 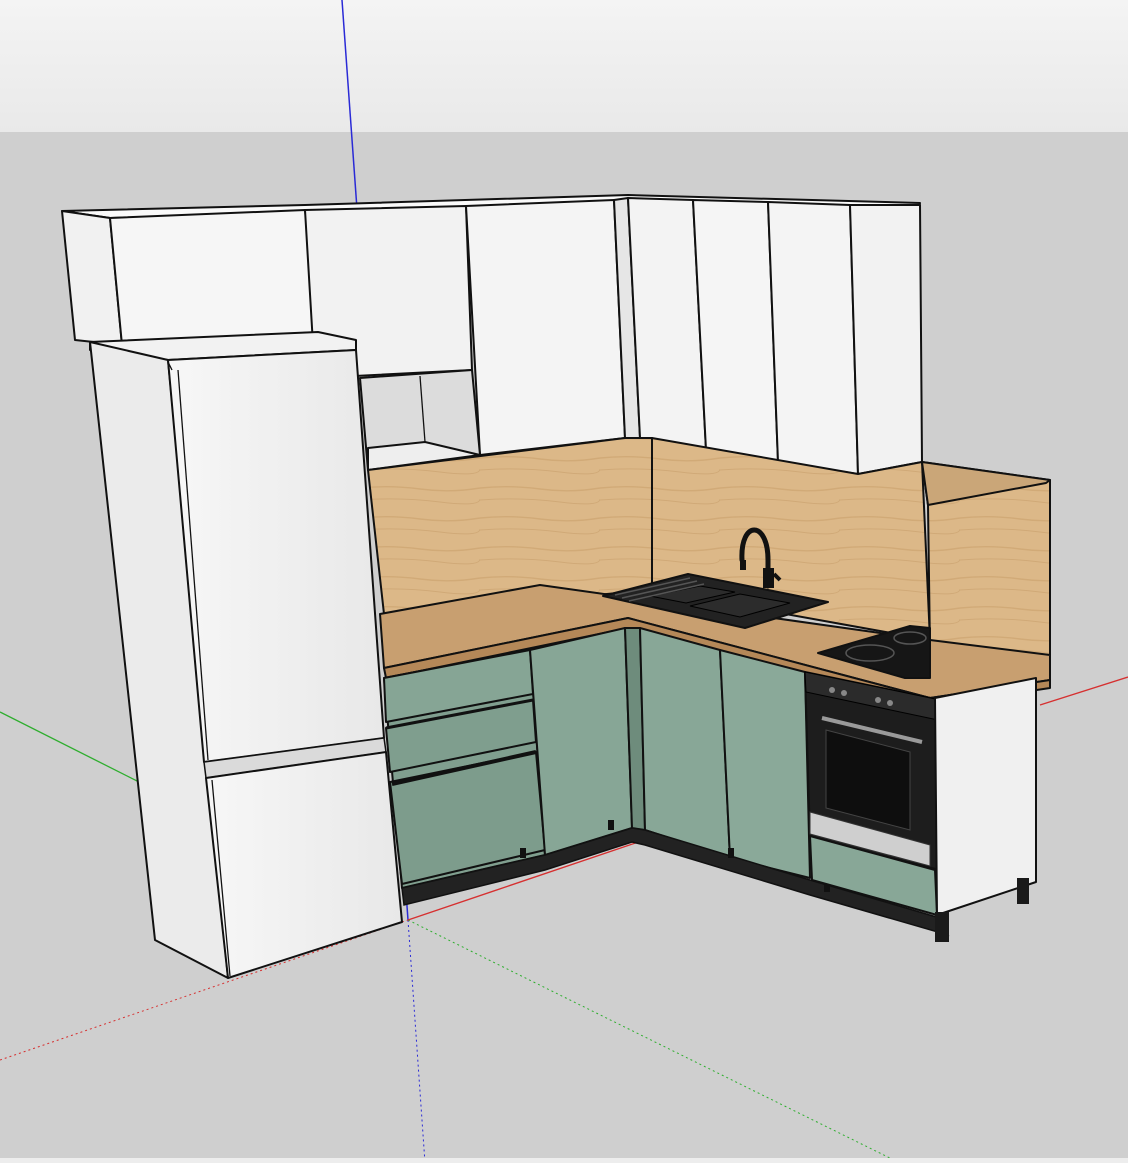 I want to click on oven, so click(x=872, y=793).